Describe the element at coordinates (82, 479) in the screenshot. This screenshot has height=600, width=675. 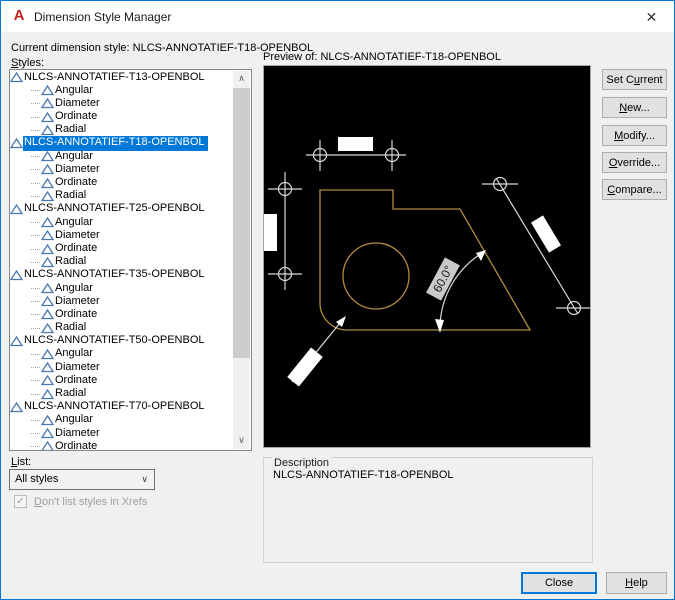
I see `list-filter-dropdown: All styles ∨` at that location.